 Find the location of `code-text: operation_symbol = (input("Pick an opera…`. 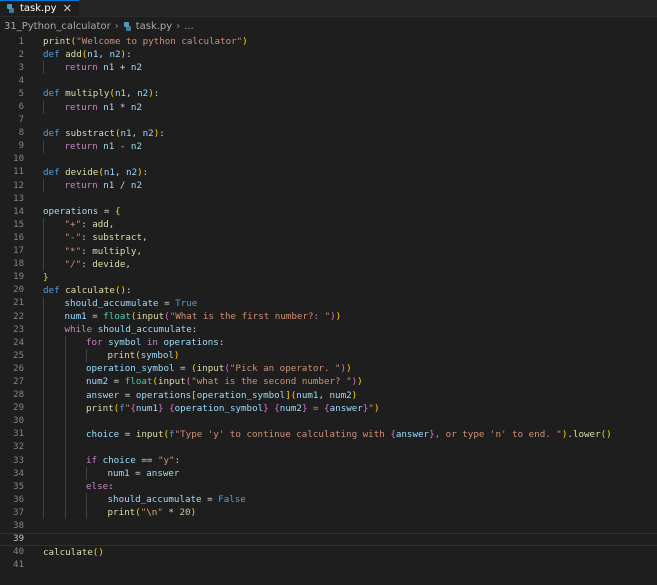

code-text: operation_symbol = (input("Pick an opera… is located at coordinates (219, 368).